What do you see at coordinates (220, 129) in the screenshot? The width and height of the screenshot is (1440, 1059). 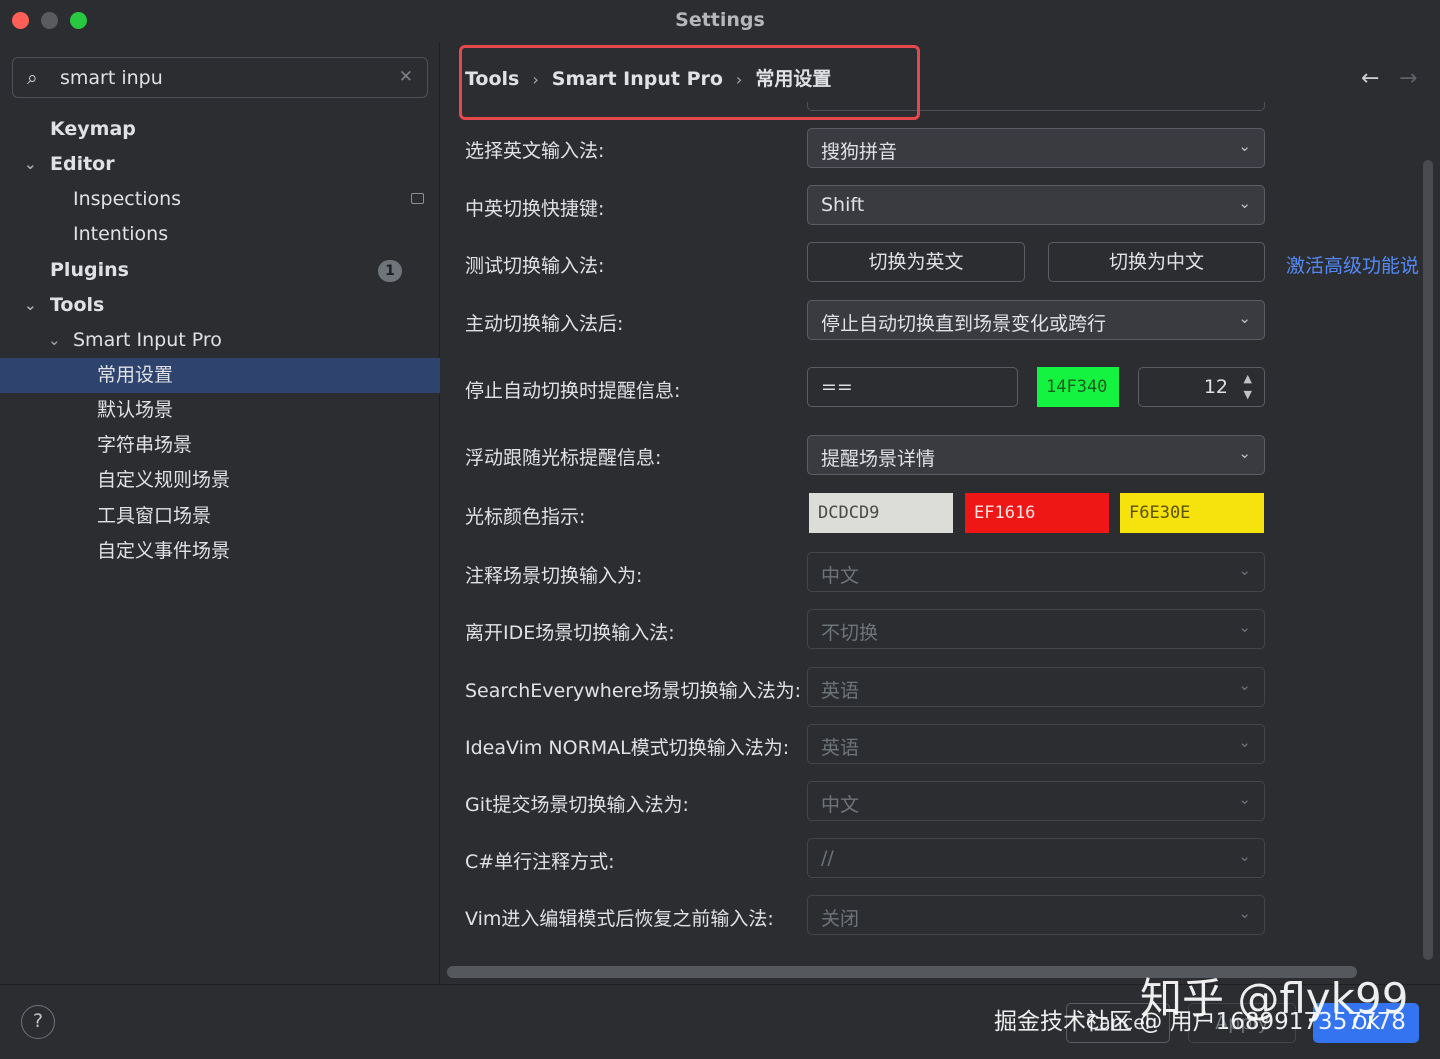 I see `tree-item-keymap: Keymap` at bounding box center [220, 129].